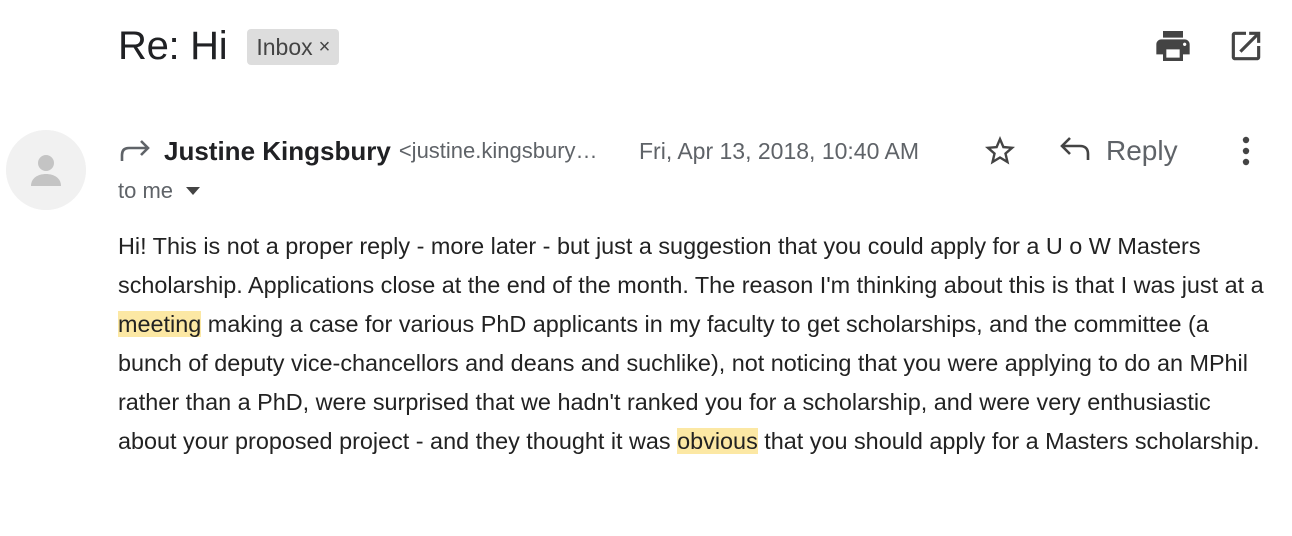 The width and height of the screenshot is (1292, 536). I want to click on recipient-details-toggle: to me, so click(159, 191).